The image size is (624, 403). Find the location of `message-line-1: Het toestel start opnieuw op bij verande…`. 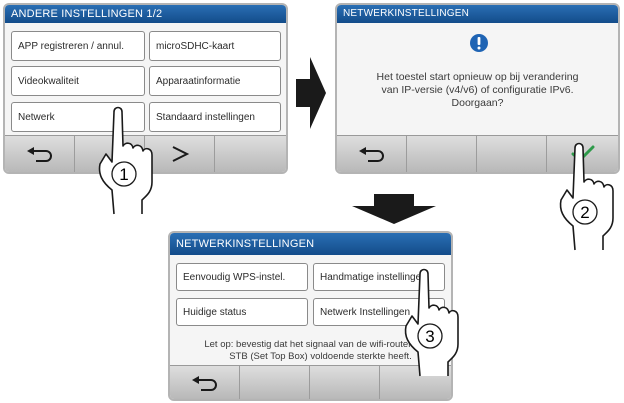

message-line-1: Het toestel start opnieuw op bij verande… is located at coordinates (477, 77).